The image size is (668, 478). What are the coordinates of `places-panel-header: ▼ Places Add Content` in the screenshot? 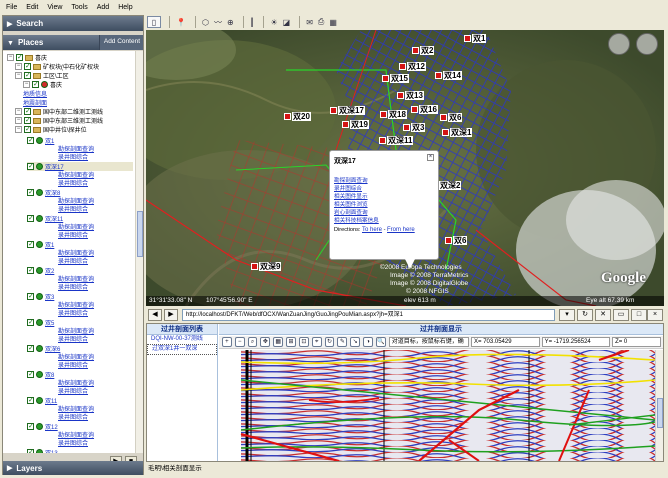 It's located at (73, 42).